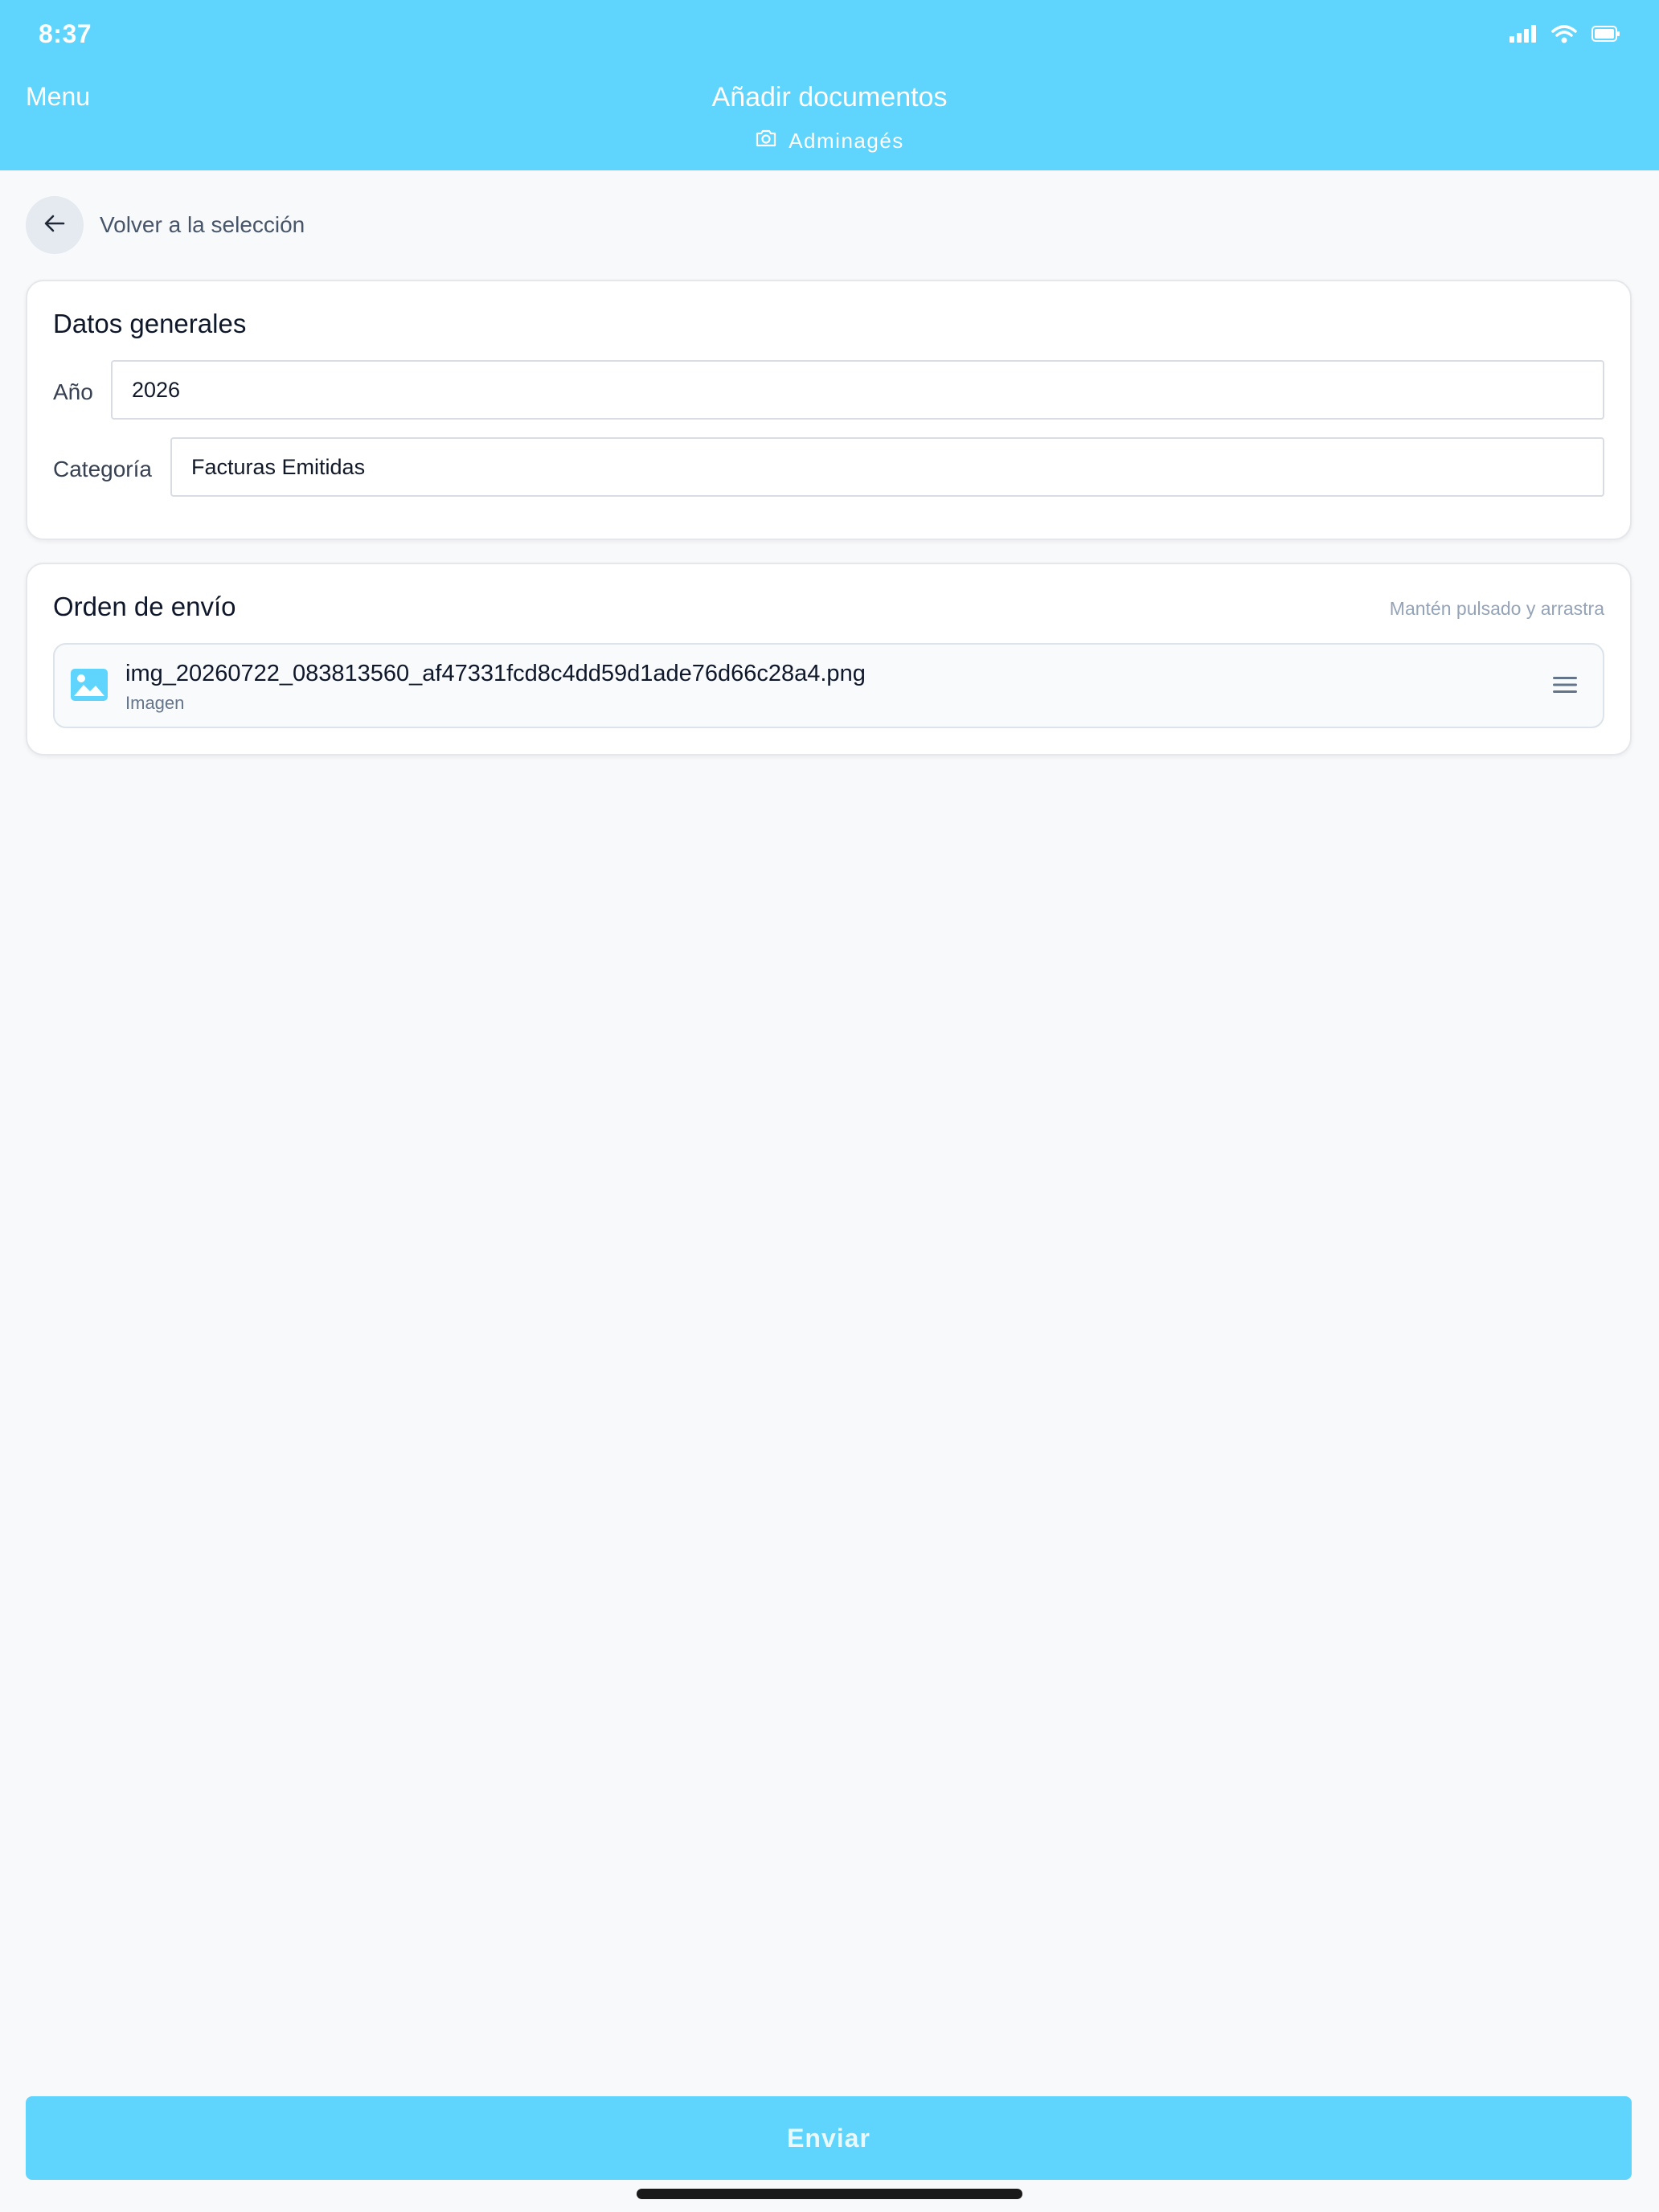 The image size is (1659, 2212). What do you see at coordinates (73, 391) in the screenshot?
I see `year-label: Año` at bounding box center [73, 391].